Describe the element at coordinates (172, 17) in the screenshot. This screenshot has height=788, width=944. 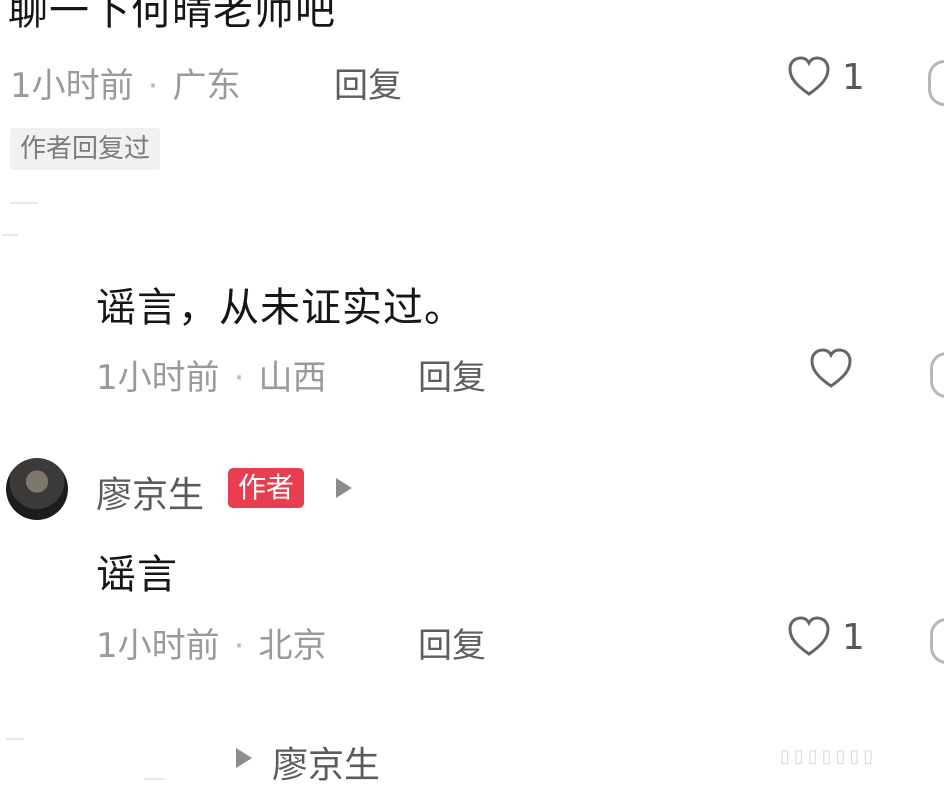
I see `comment1-text: 聊一下何晴老师吧` at that location.